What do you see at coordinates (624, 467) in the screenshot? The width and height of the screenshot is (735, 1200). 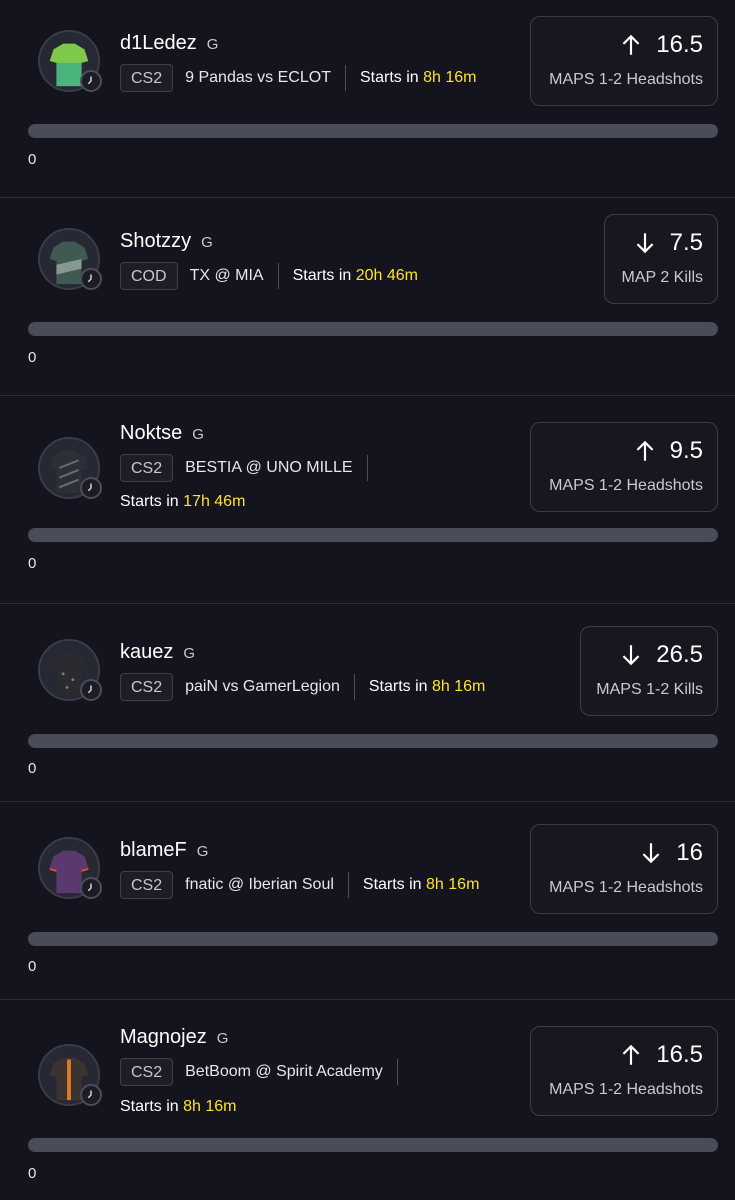 I see `projection-line-button: 9.5 MAPS 1-2 Headshots` at bounding box center [624, 467].